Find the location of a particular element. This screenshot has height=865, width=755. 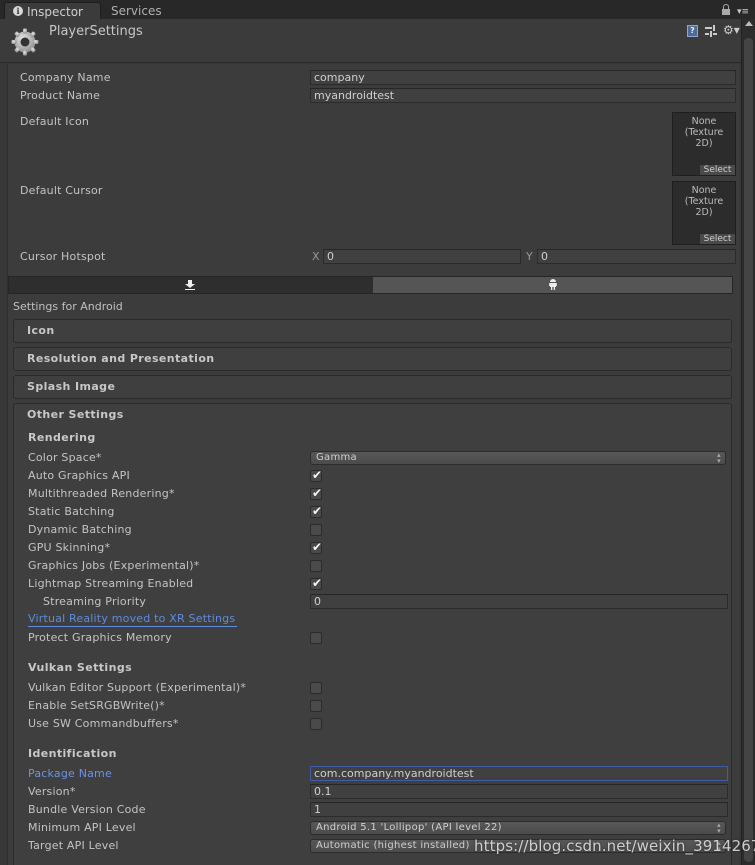

package-name-input: com.company.myandroidtest is located at coordinates (519, 773).